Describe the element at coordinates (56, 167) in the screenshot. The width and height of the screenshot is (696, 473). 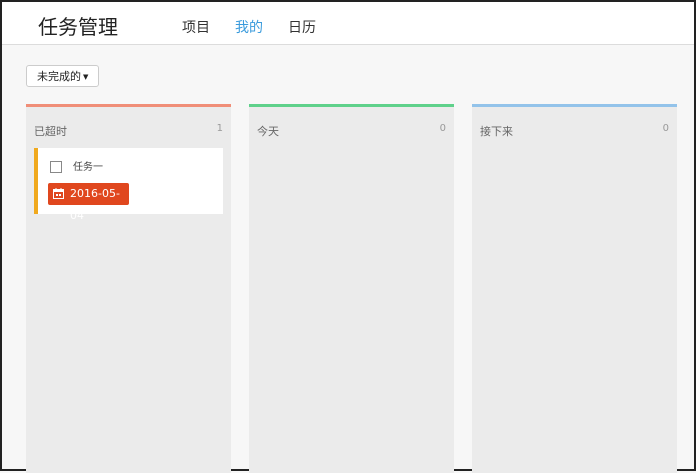
I see `task-checkbox` at that location.